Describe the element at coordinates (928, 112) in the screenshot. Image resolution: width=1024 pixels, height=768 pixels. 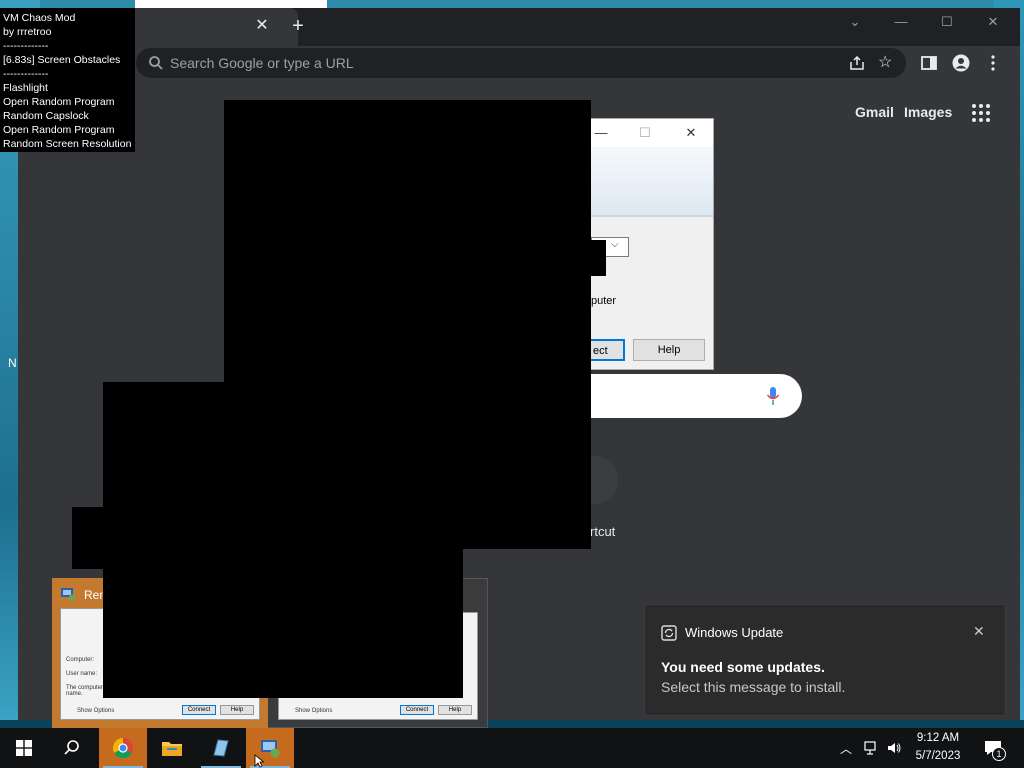
I see `images-link: Images` at that location.